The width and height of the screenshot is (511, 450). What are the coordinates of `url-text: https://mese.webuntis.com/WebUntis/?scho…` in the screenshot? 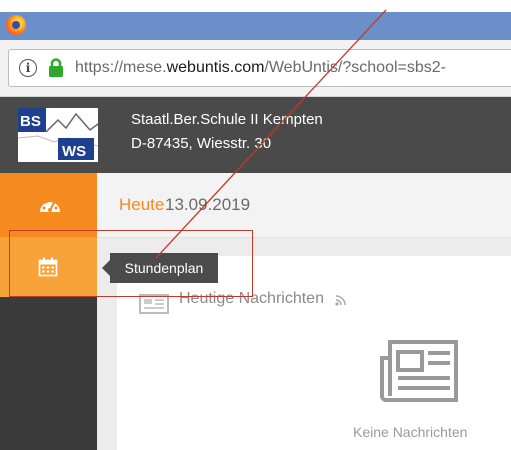 It's located at (260, 68).